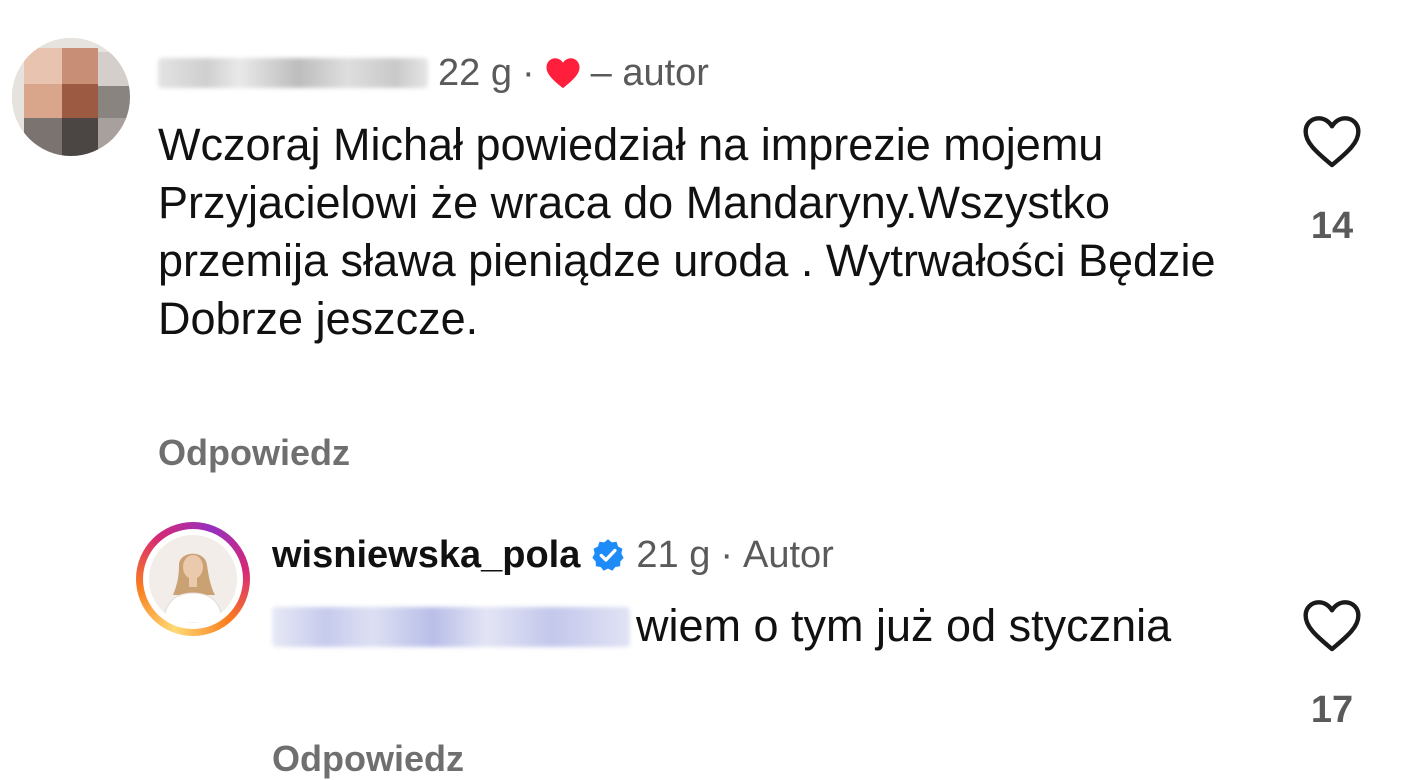 The image size is (1420, 780). What do you see at coordinates (649, 72) in the screenshot?
I see `author-label: – autor` at bounding box center [649, 72].